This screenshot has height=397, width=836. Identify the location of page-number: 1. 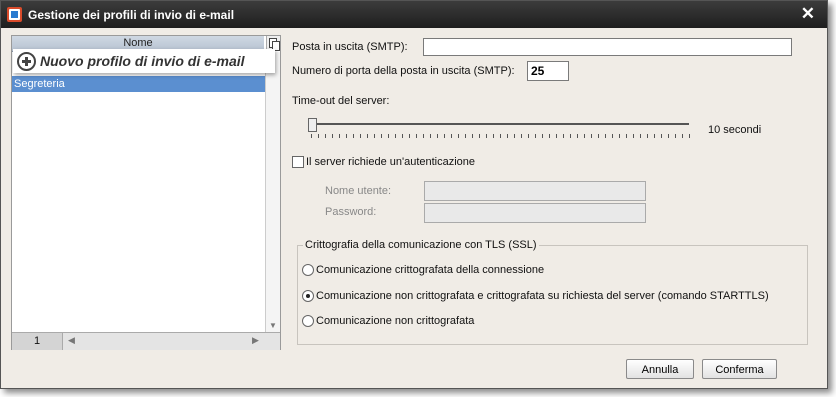
(37, 341).